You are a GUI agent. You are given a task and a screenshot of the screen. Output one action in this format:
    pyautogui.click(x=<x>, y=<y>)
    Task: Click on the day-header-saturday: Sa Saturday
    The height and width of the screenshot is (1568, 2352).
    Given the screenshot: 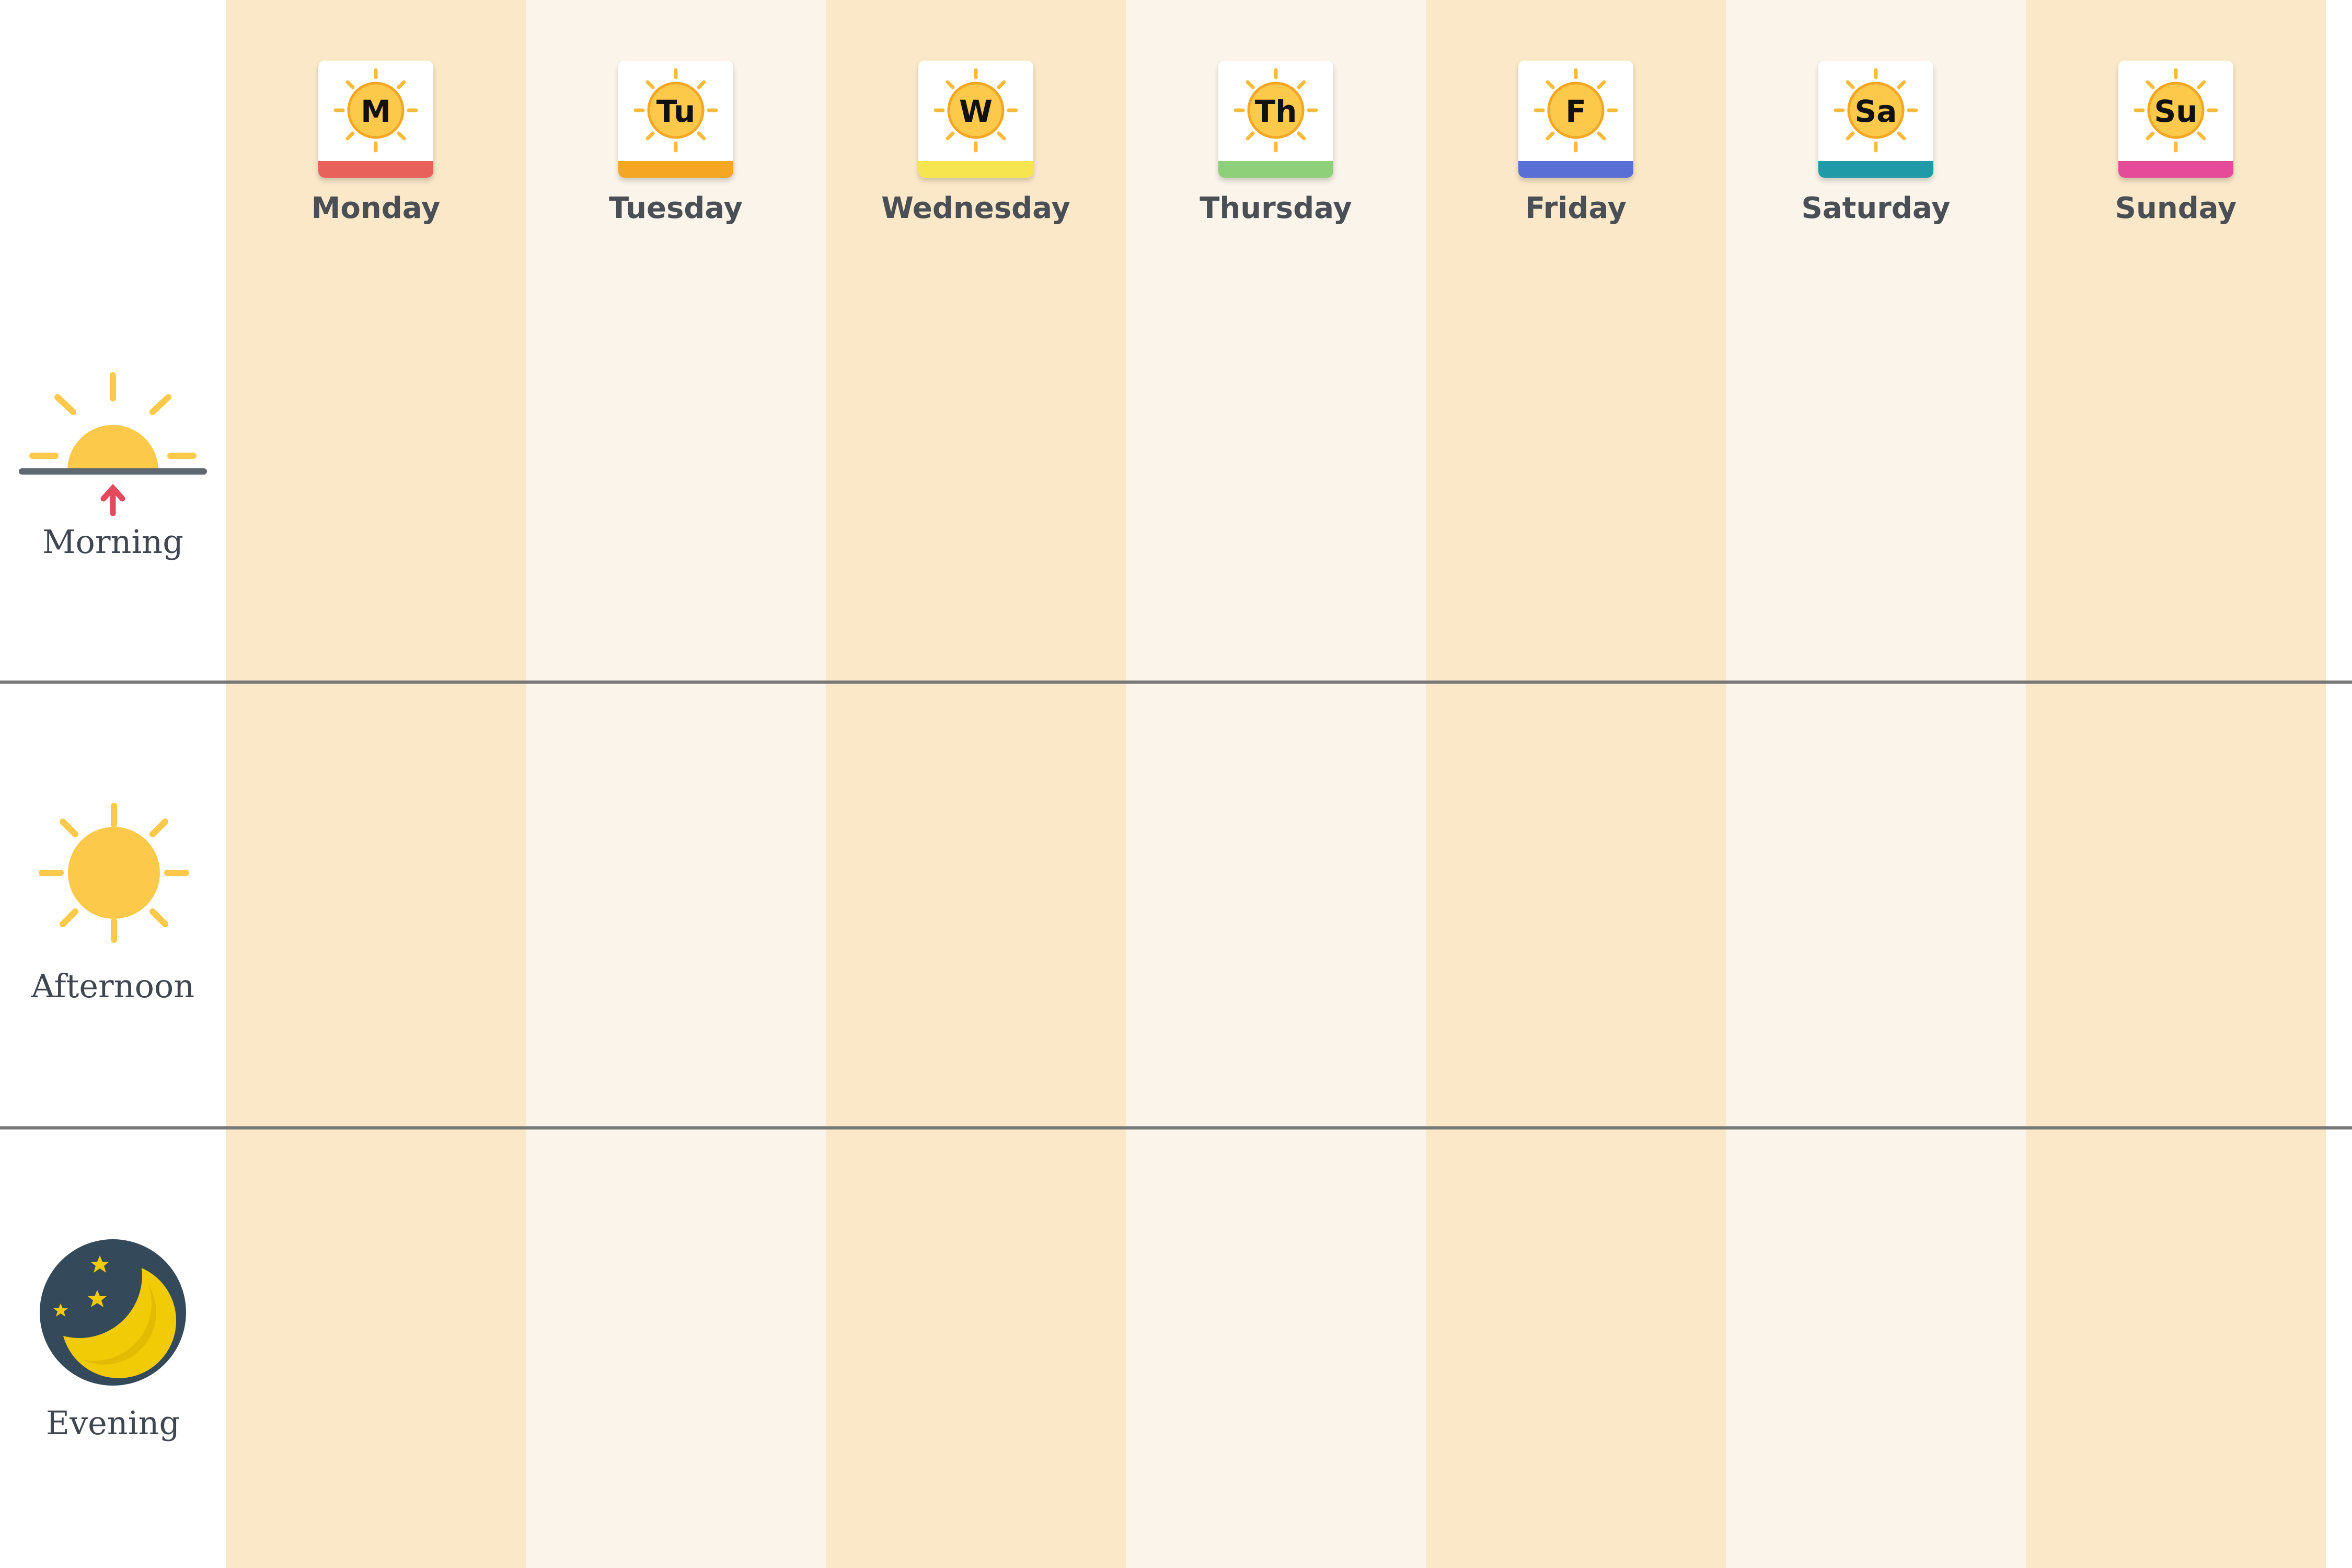 What is the action you would take?
    pyautogui.click(x=1876, y=149)
    